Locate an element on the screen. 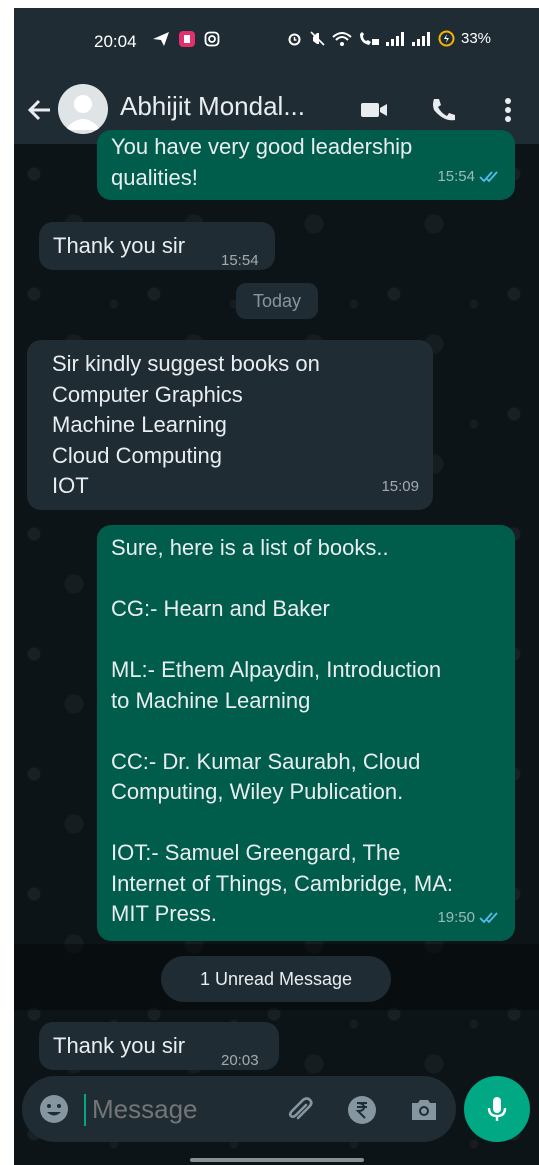  instagram-icon is located at coordinates (212, 39).